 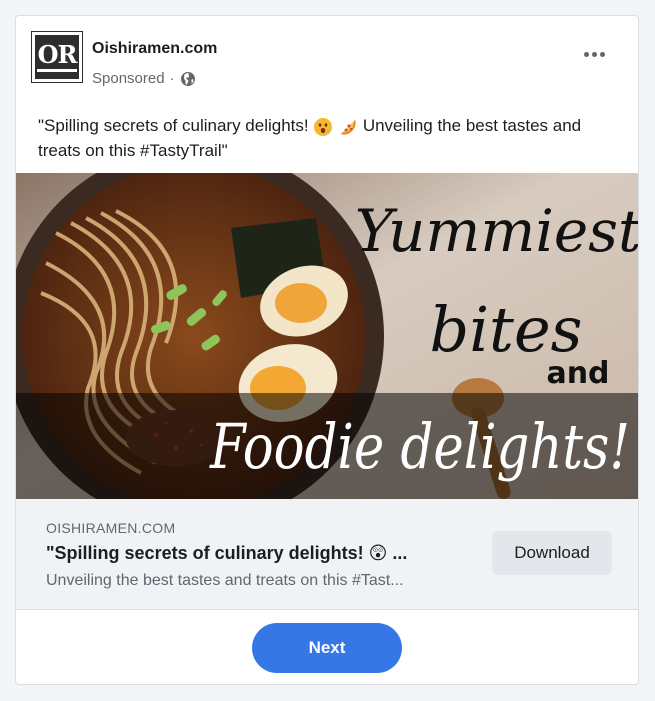 I want to click on hero-line4: Foodie delights!, so click(x=419, y=446).